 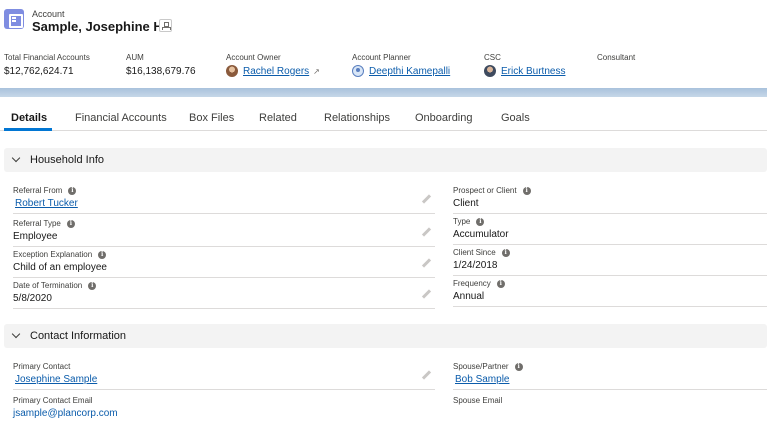 What do you see at coordinates (53, 400) in the screenshot?
I see `field-label: Primary Contact Email` at bounding box center [53, 400].